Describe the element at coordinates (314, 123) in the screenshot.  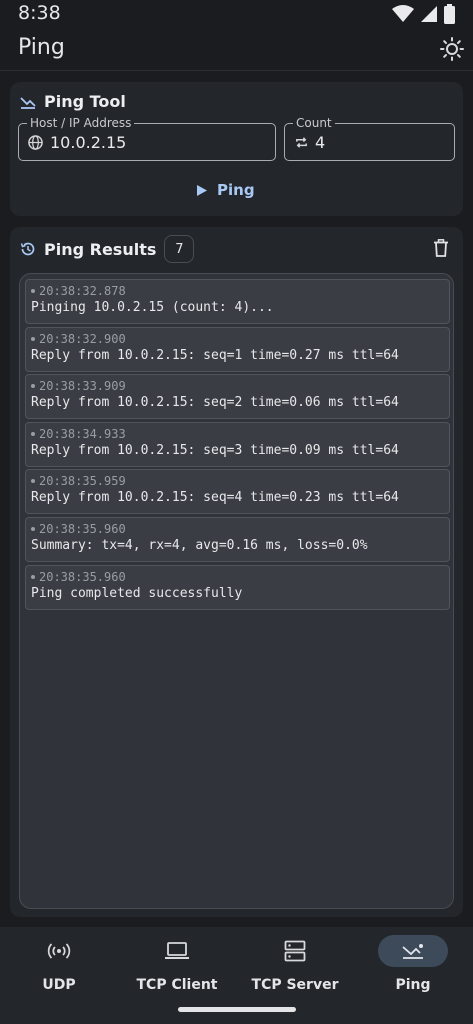
I see `count-field-label: Count` at that location.